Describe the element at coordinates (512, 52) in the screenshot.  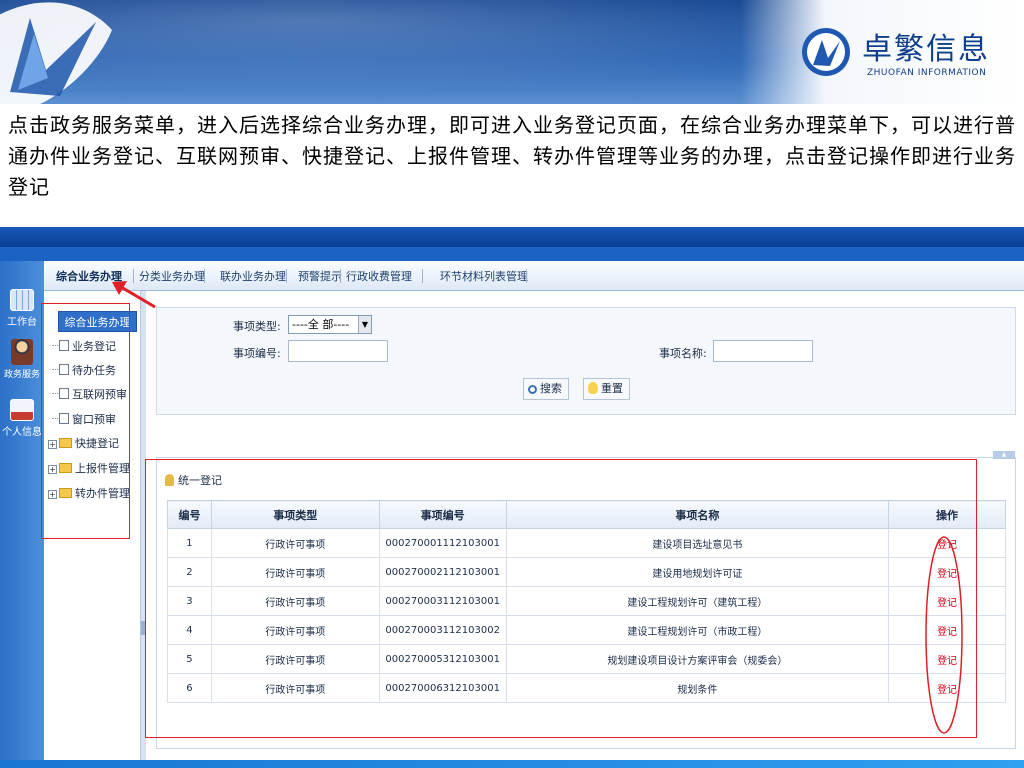
I see `slide-header: 卓繁信息 ZHUOFAN INFORMATION` at that location.